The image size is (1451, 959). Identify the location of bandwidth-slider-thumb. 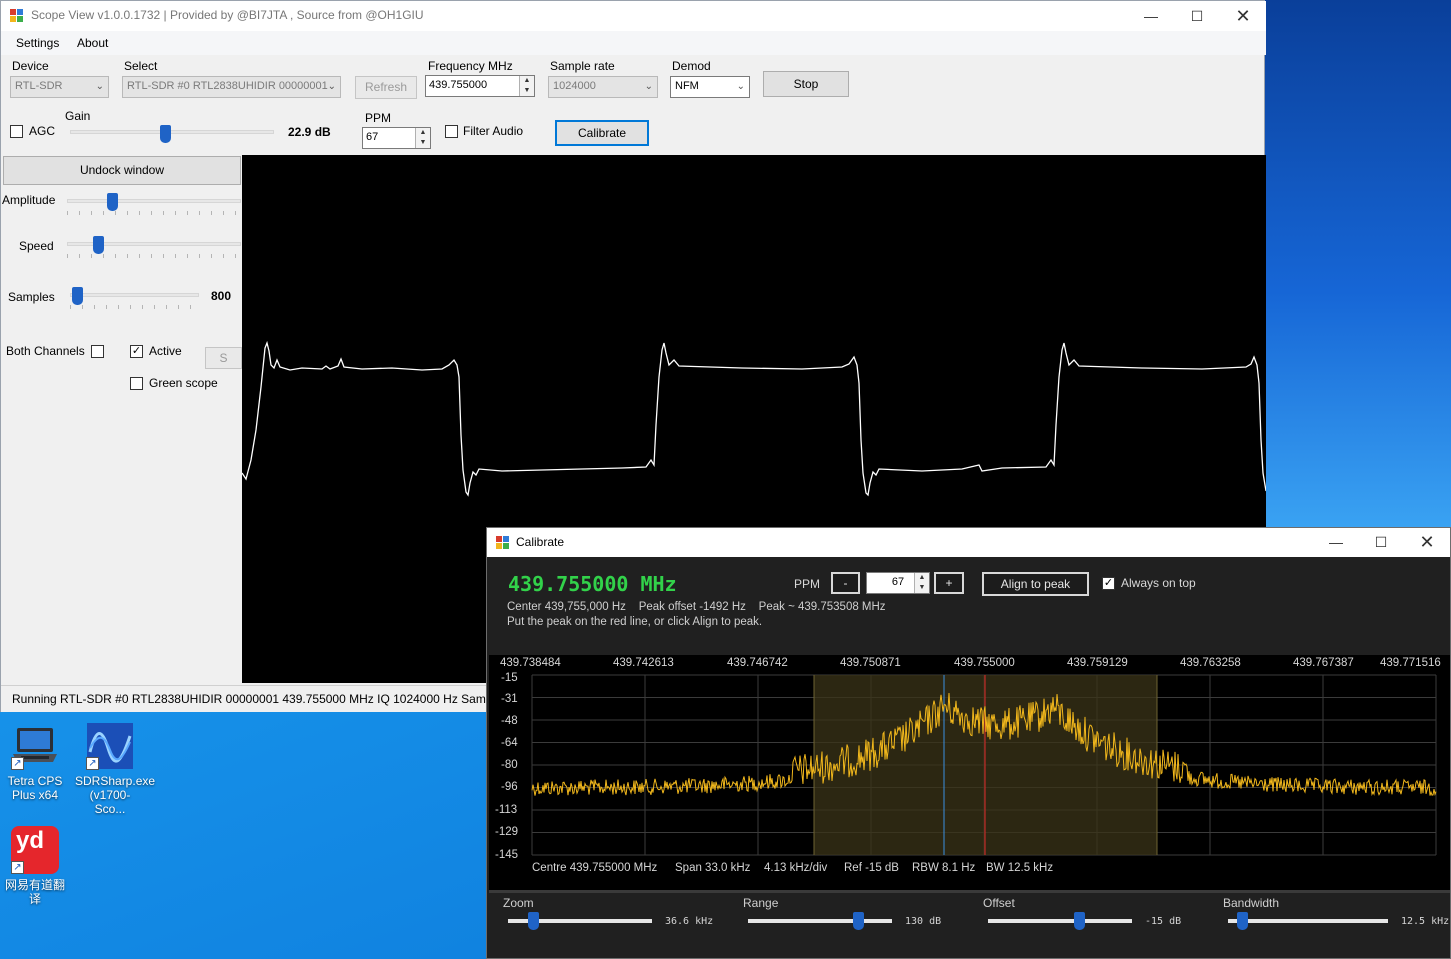
(1242, 921).